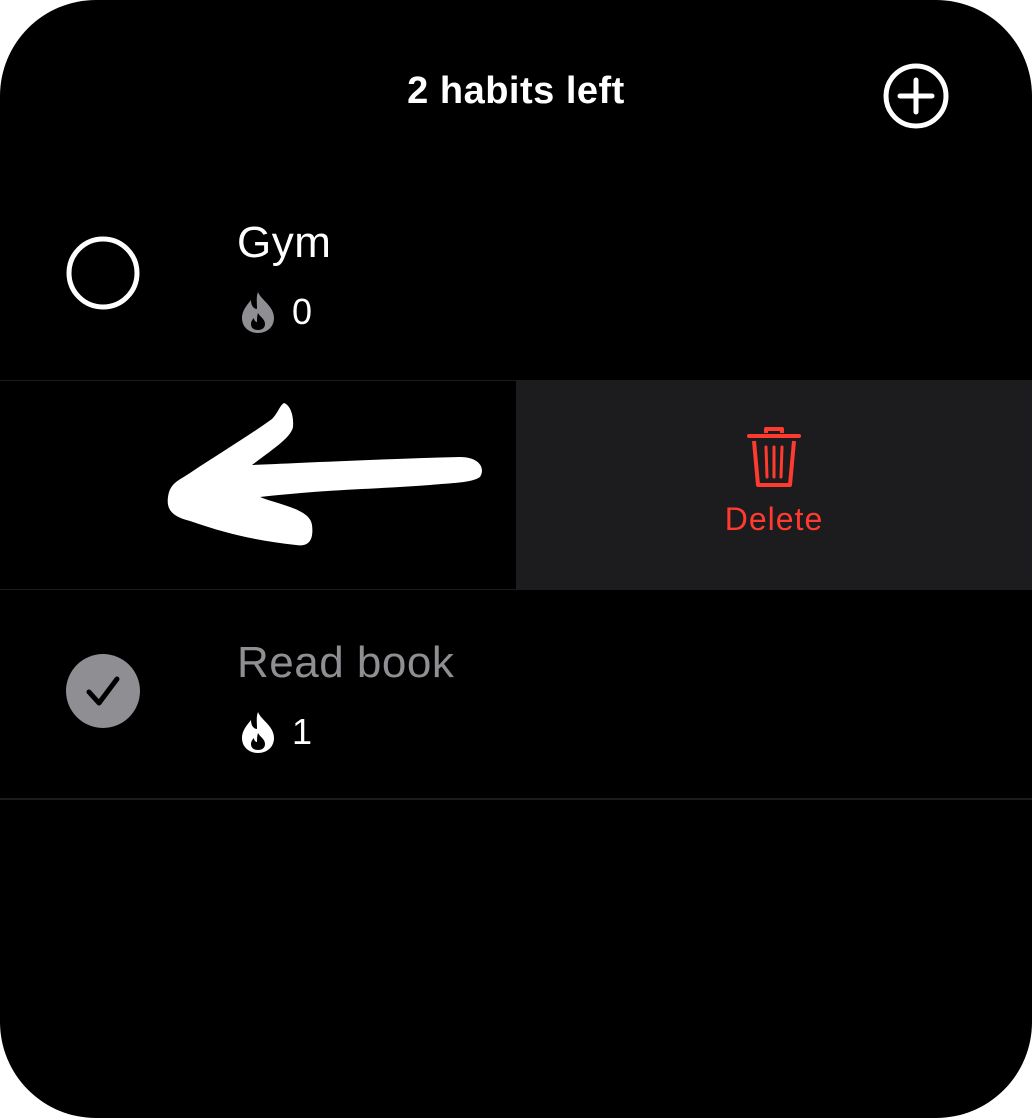  I want to click on plus-circle-icon, so click(916, 96).